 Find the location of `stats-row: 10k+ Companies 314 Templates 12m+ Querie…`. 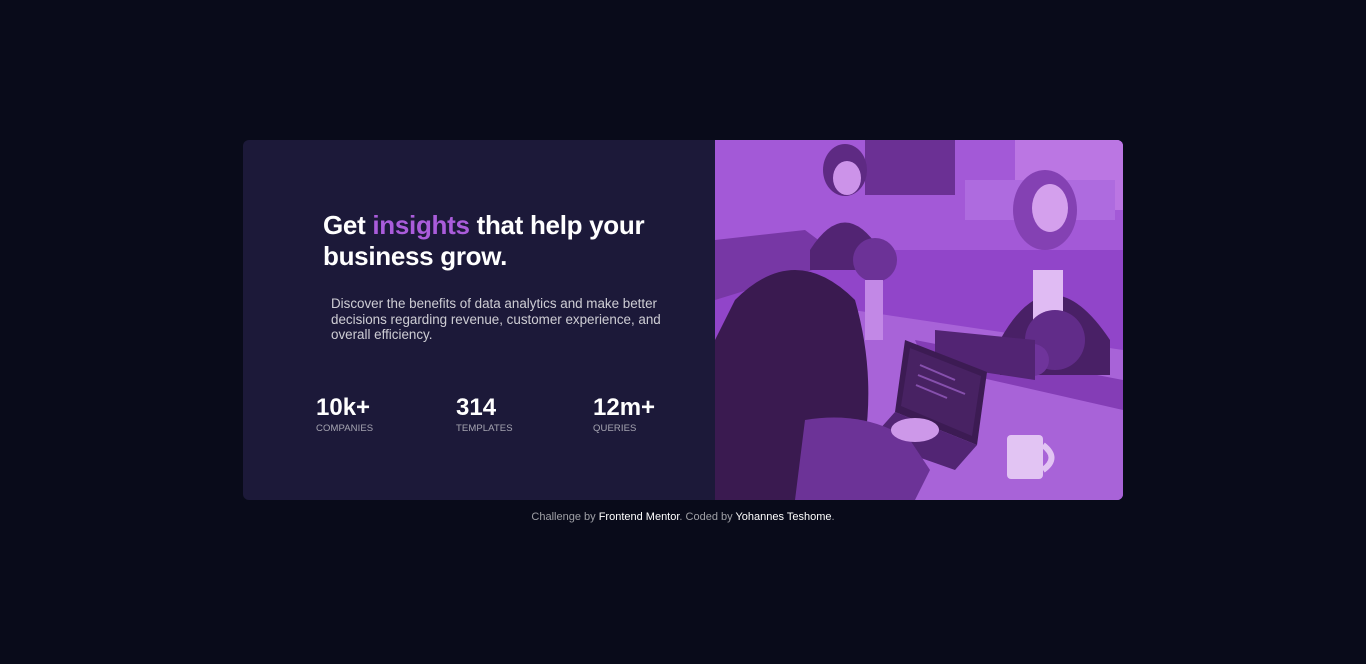

stats-row: 10k+ Companies 314 Templates 12m+ Querie… is located at coordinates (516, 420).